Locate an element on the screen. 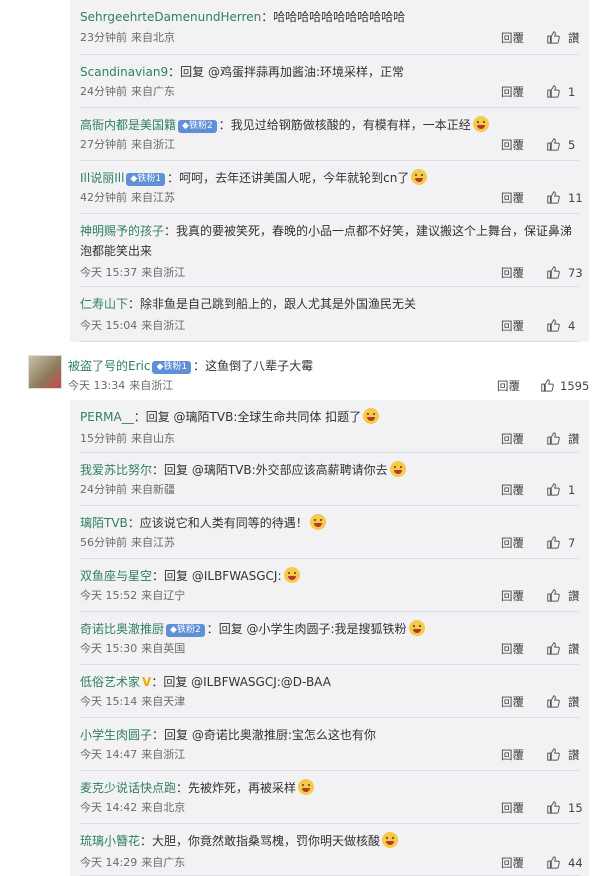  reply-time: 今天 15:30 is located at coordinates (109, 648).